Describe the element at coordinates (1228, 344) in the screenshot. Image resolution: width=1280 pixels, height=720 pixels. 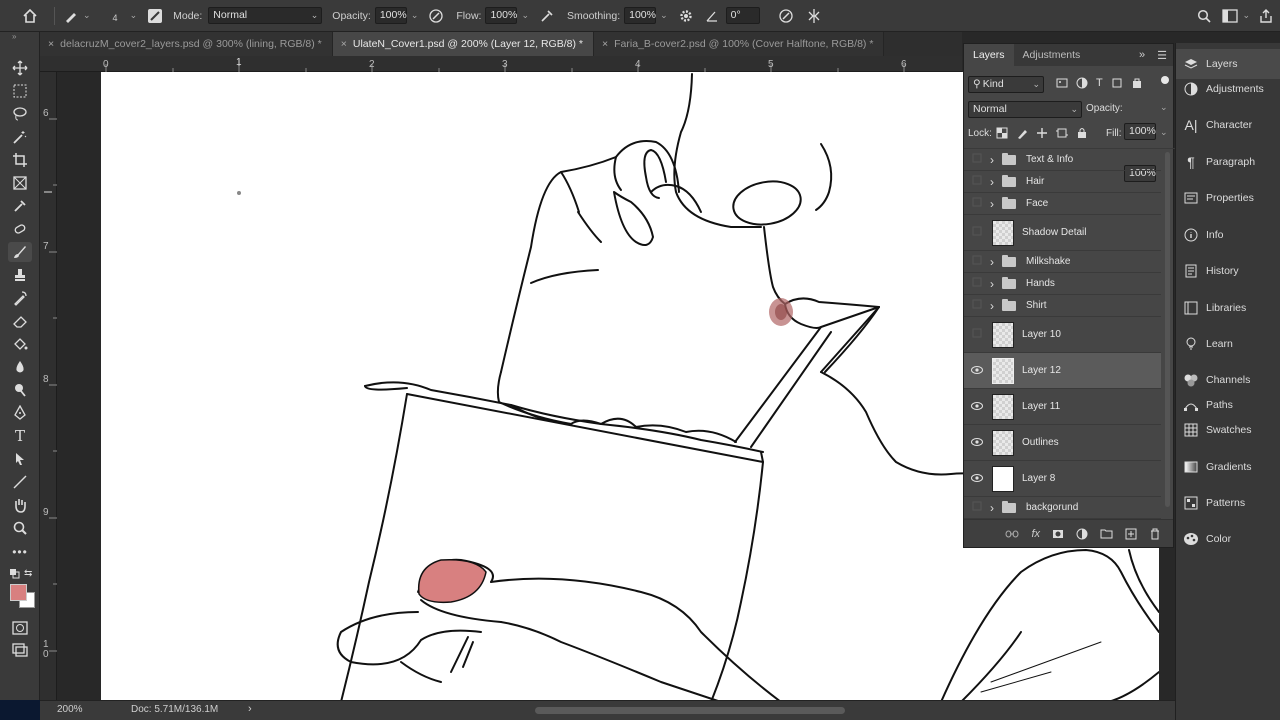
I see `dock-item-learn: Learn` at that location.